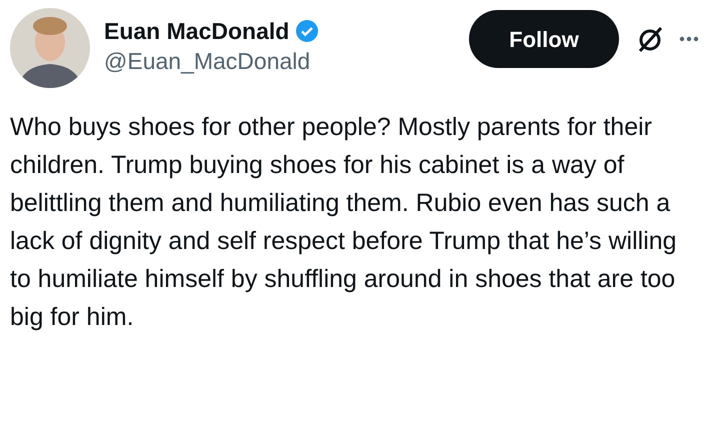 The height and width of the screenshot is (439, 709). I want to click on more-icon, so click(689, 39).